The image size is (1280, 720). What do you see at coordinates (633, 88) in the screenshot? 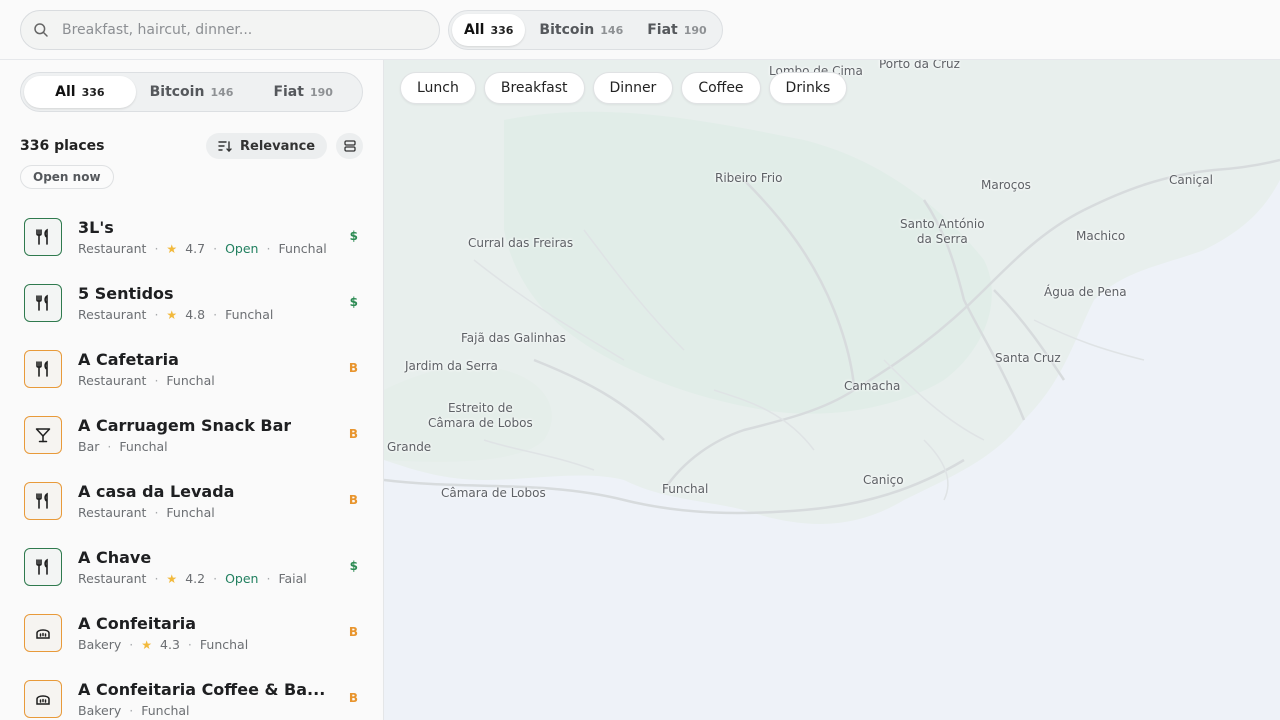
I see `chip-dinner: Dinner` at bounding box center [633, 88].